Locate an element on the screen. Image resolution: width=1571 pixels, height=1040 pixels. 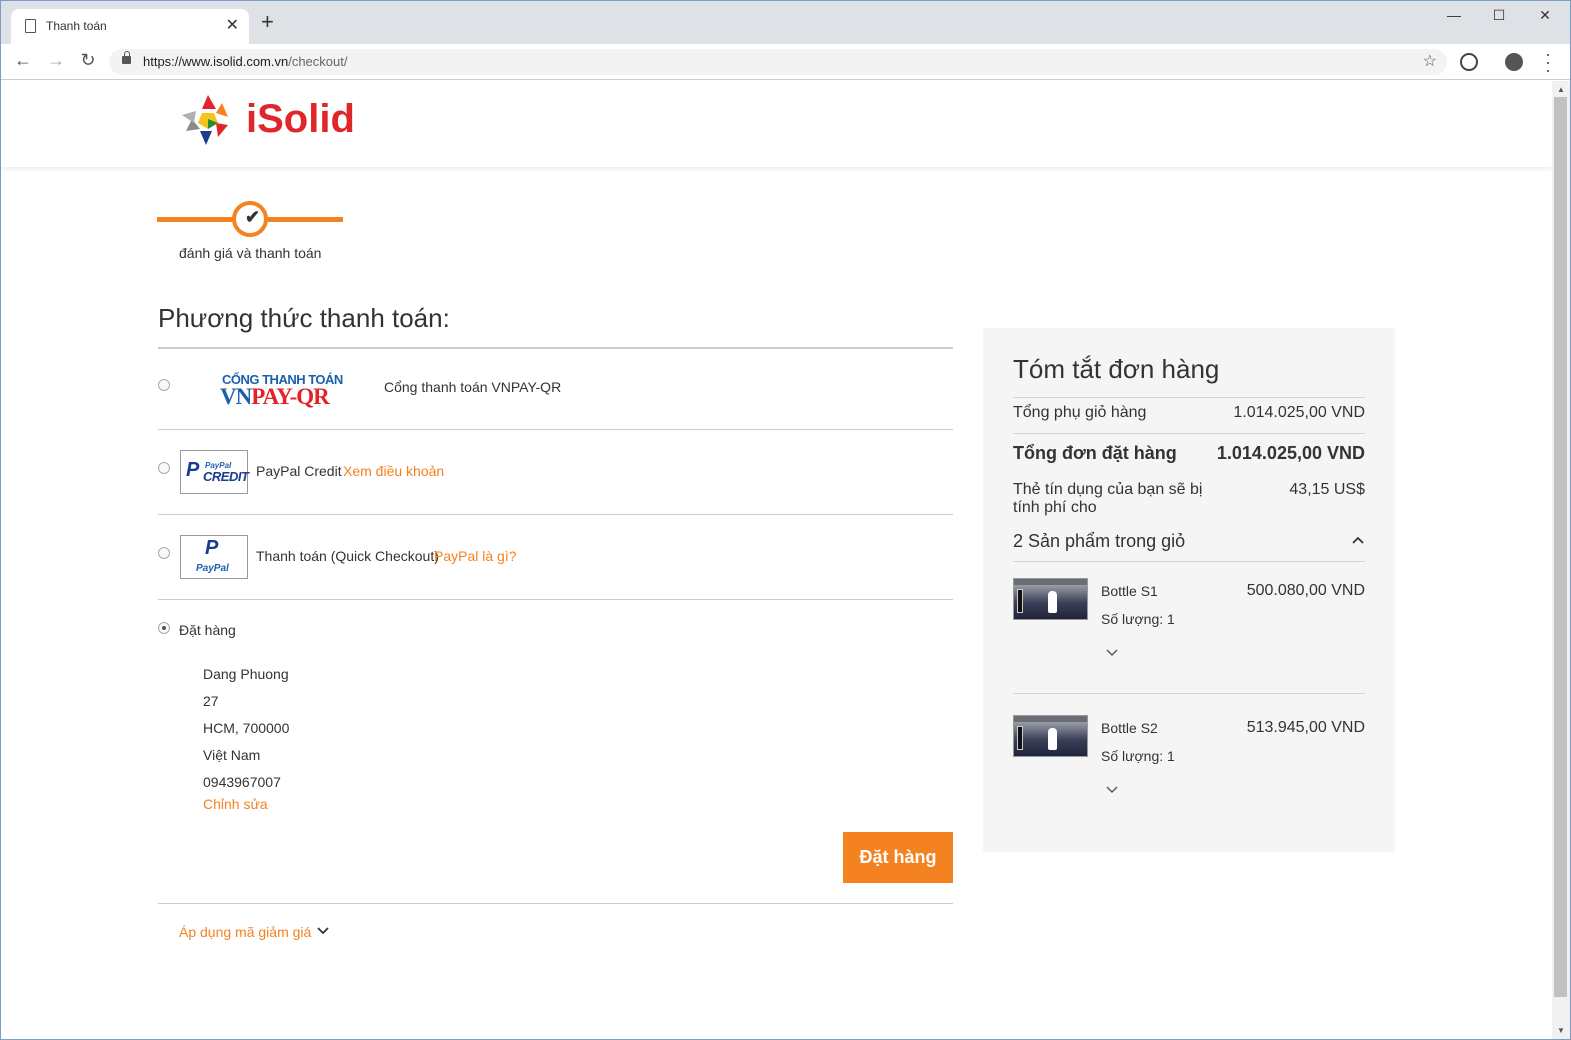
paypal-logo-text: PayPal is located at coordinates (212, 568).